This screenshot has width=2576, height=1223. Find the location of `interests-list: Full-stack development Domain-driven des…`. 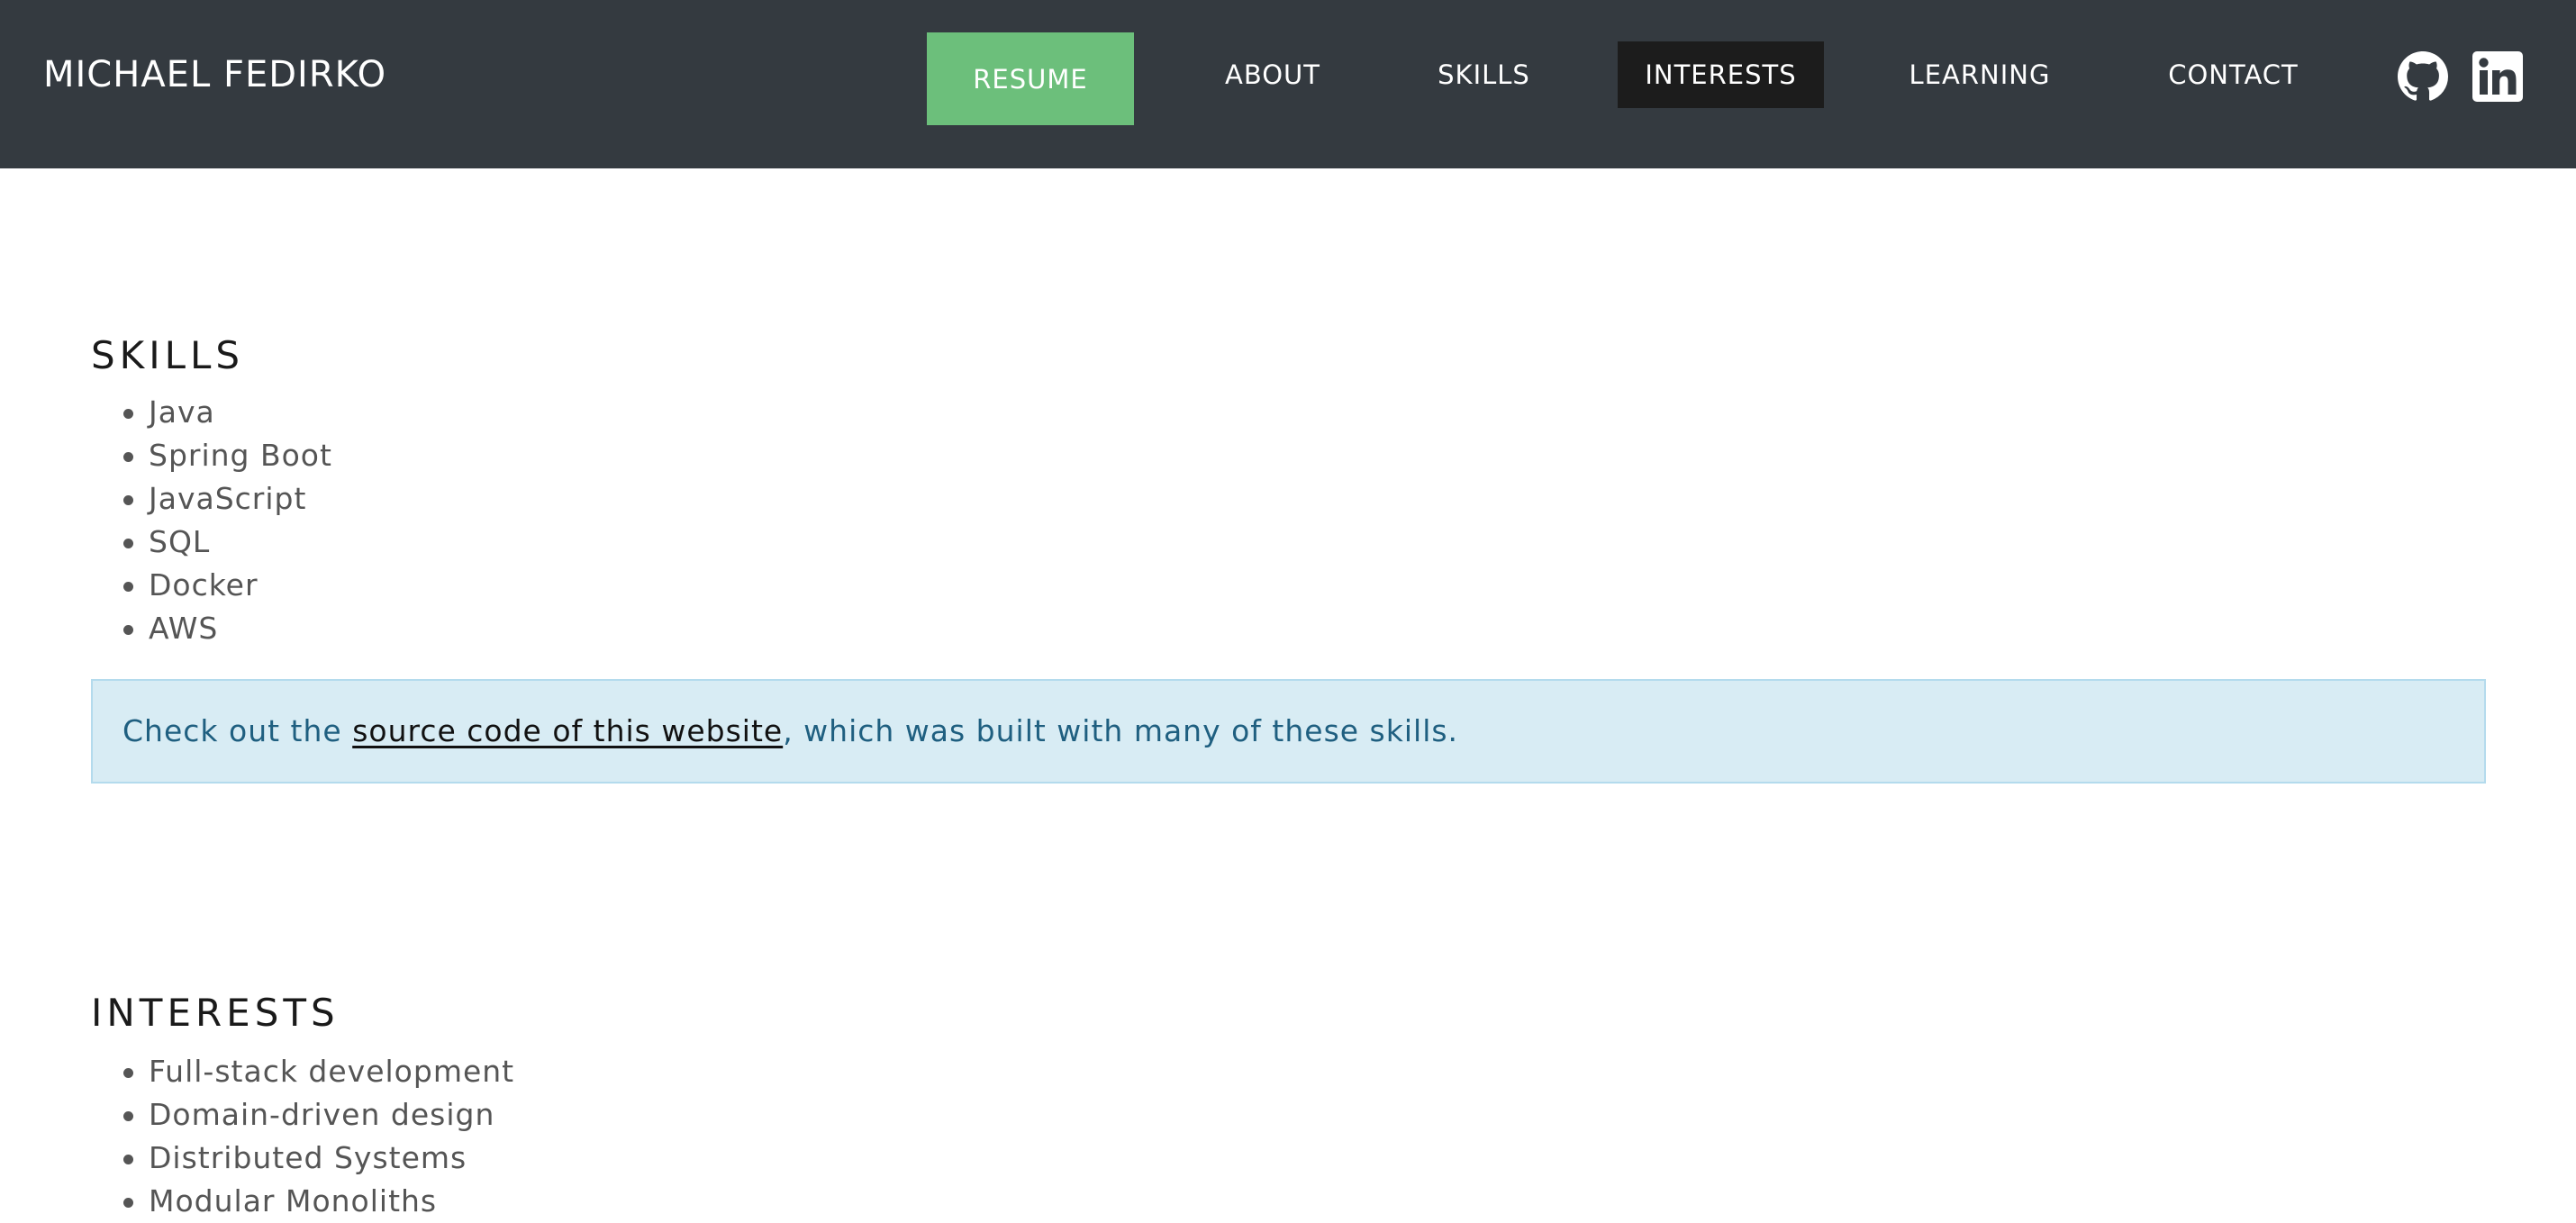

interests-list: Full-stack development Domain-driven des… is located at coordinates (302, 1136).